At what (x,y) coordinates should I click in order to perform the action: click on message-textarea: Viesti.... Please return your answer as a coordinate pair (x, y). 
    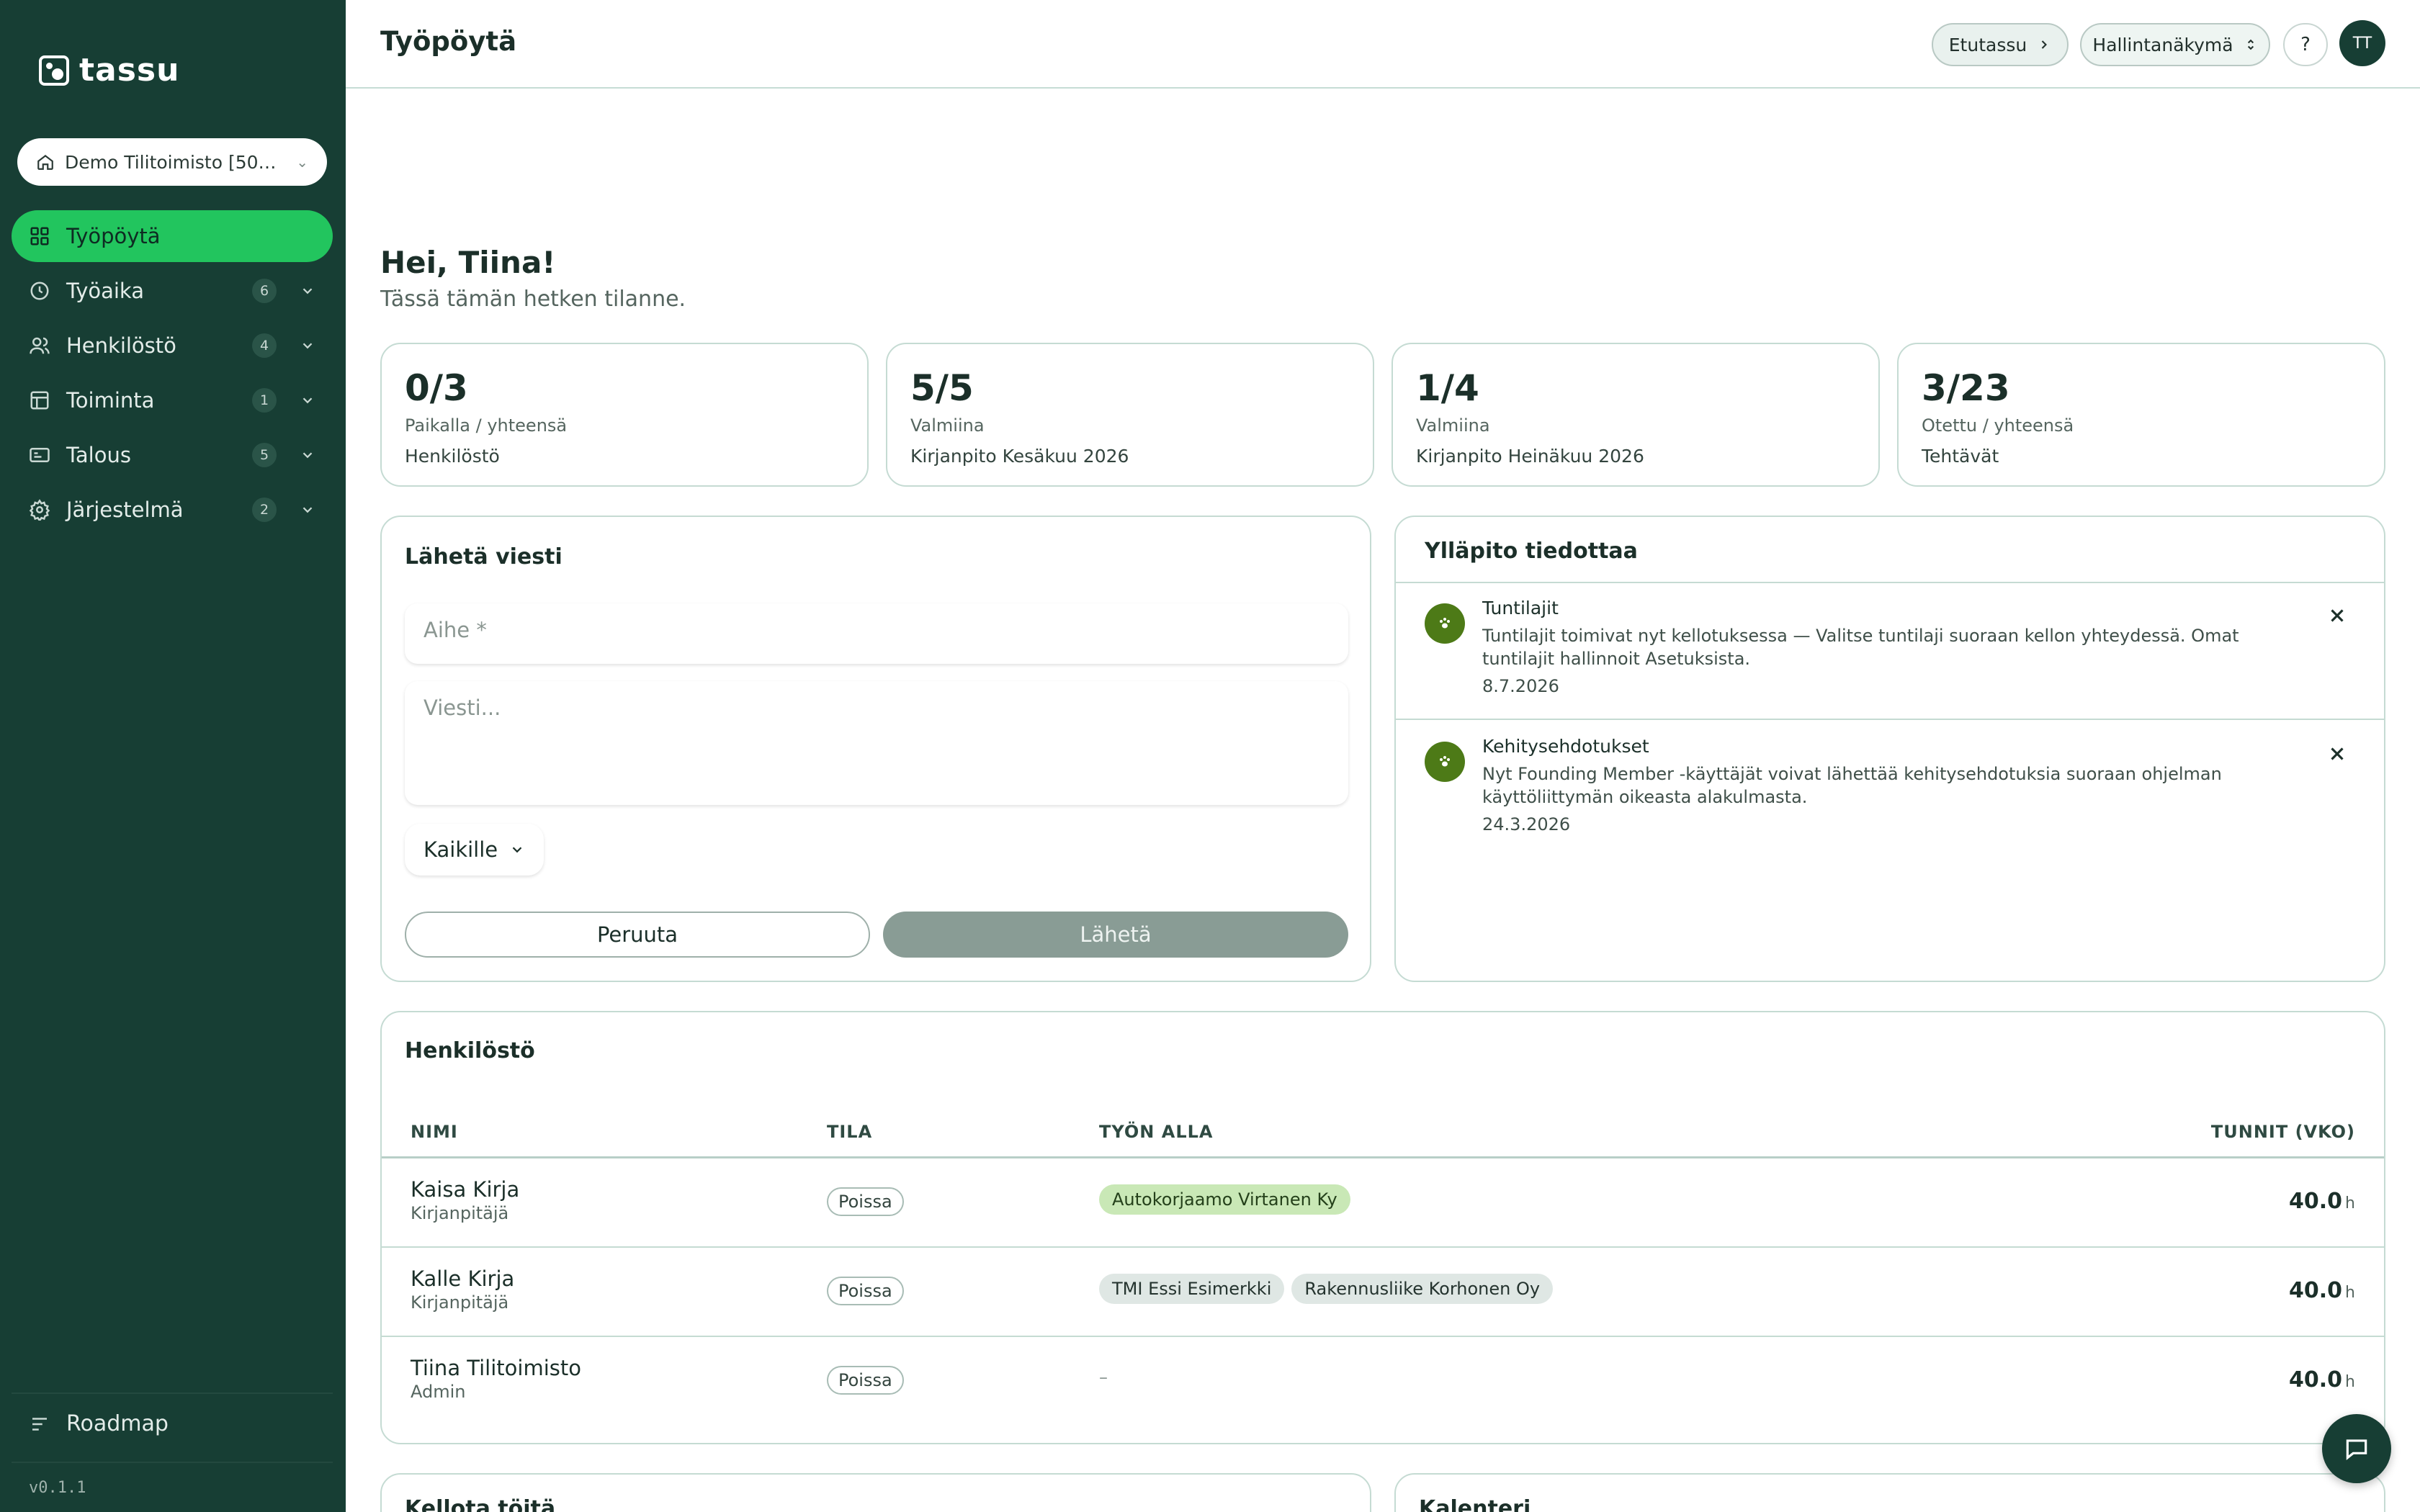
    Looking at the image, I should click on (877, 743).